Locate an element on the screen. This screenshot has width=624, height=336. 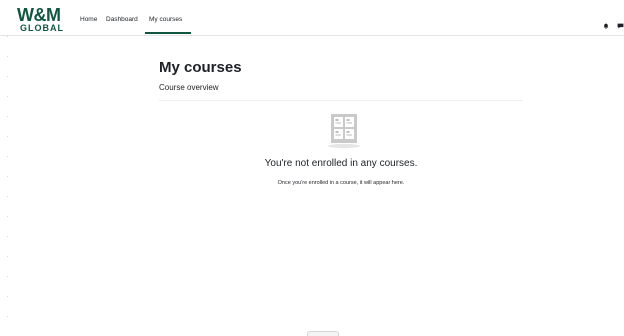
site-logo: W&M GLOBAL is located at coordinates (40, 19).